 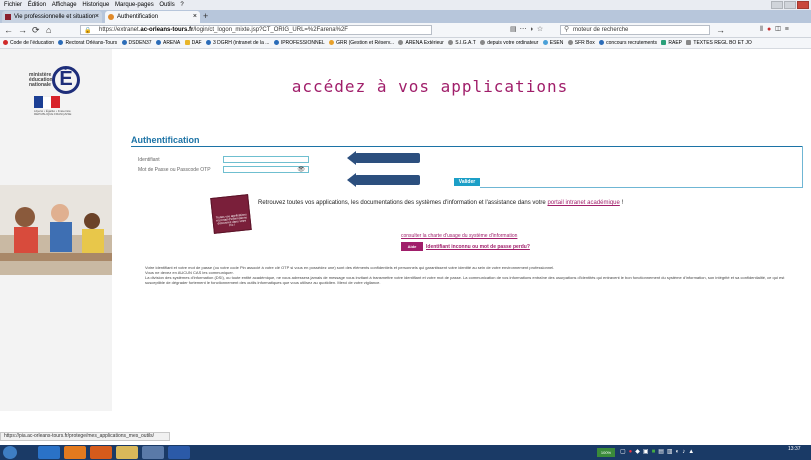 I want to click on bookmark-item: RAEP, so click(x=671, y=43).